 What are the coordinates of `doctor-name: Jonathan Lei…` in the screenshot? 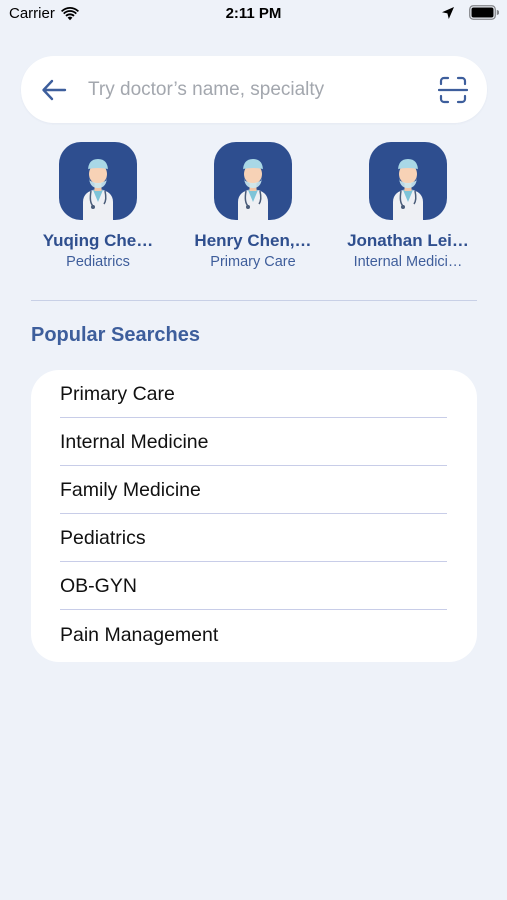 It's located at (408, 240).